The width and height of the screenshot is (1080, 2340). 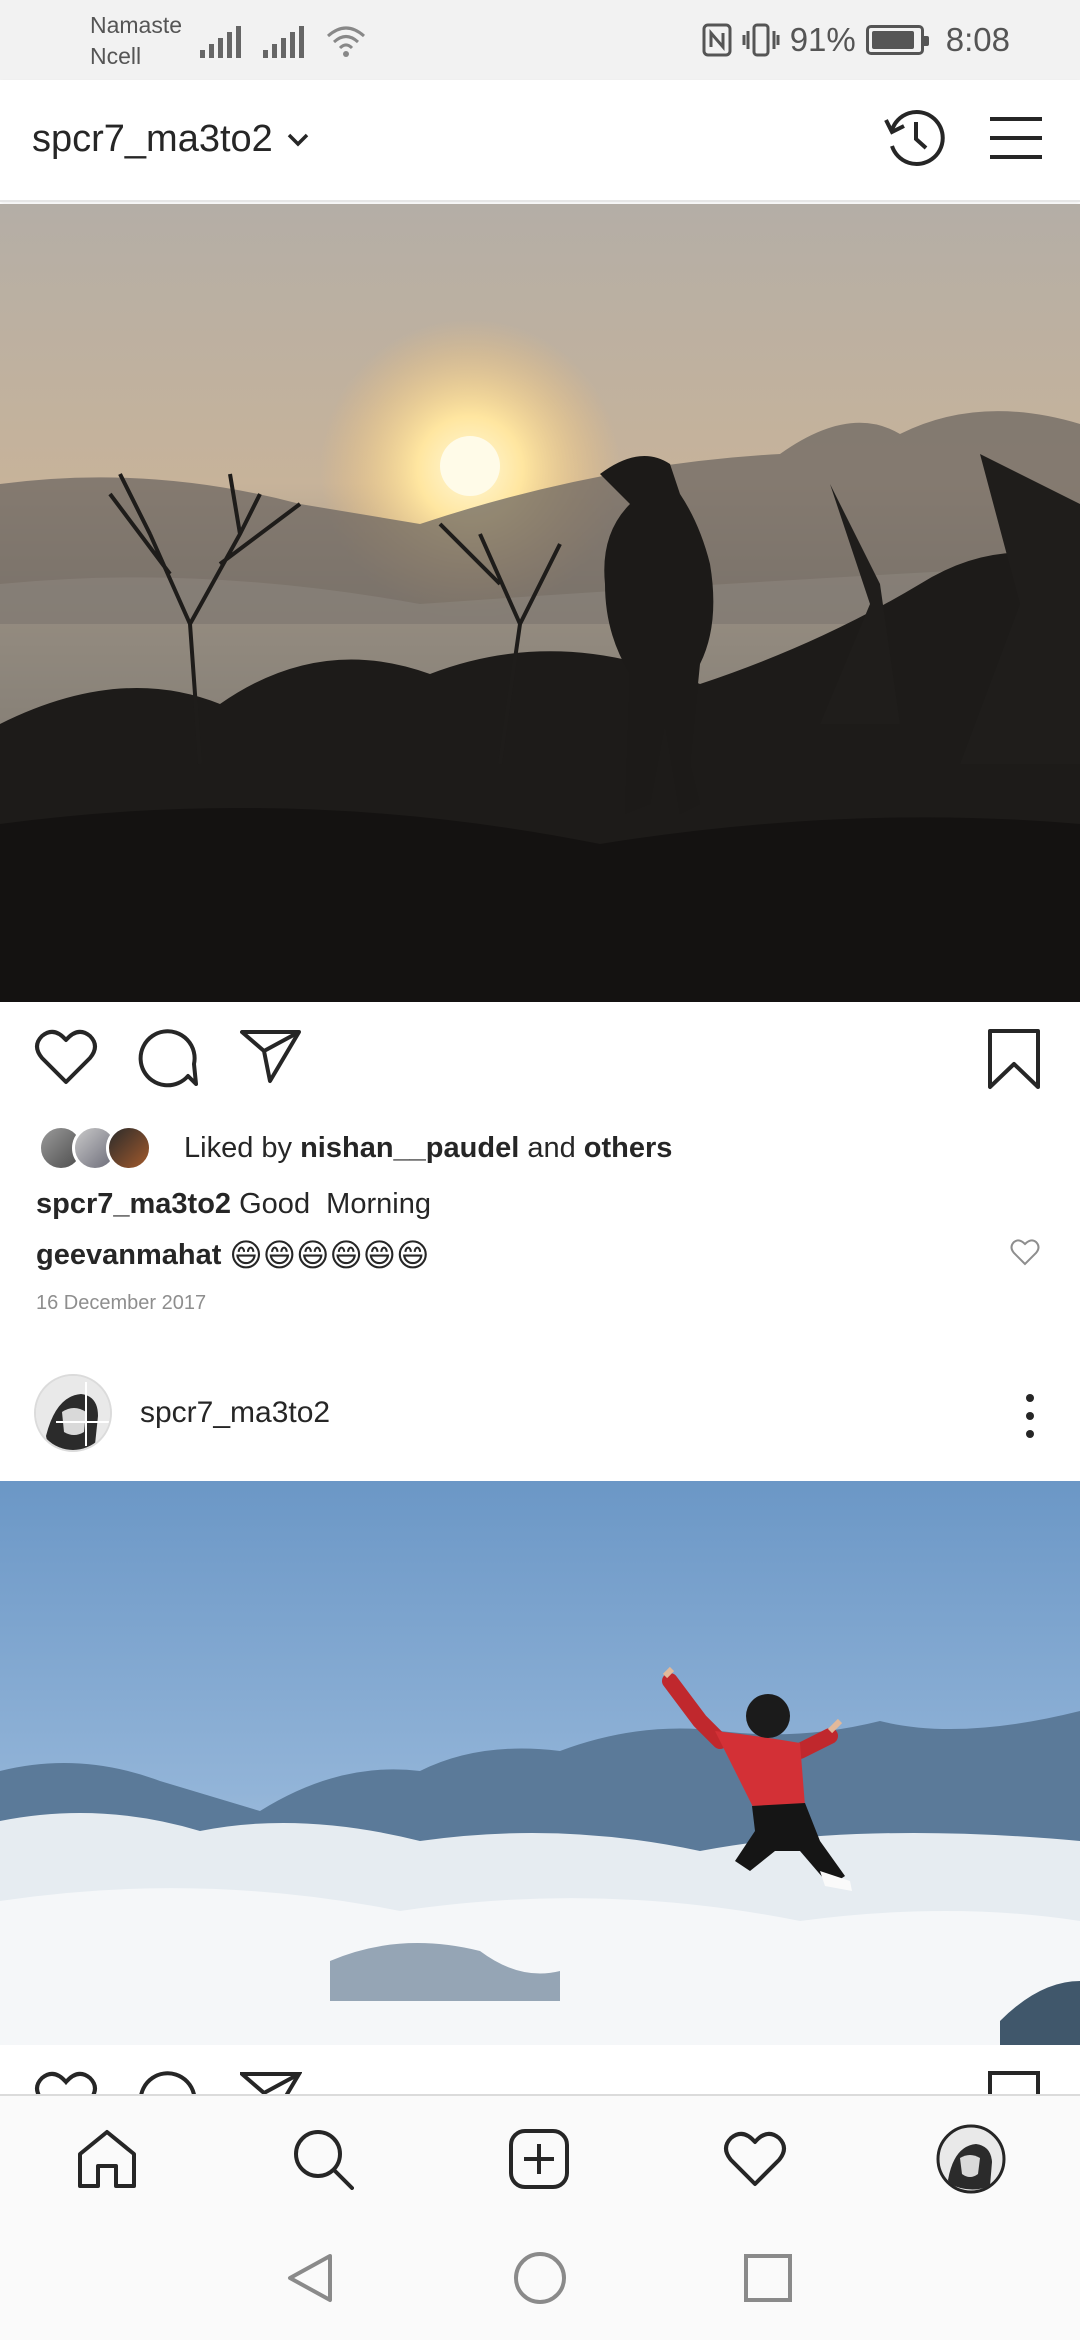 What do you see at coordinates (551, 1147) in the screenshot?
I see `likes-and: and` at bounding box center [551, 1147].